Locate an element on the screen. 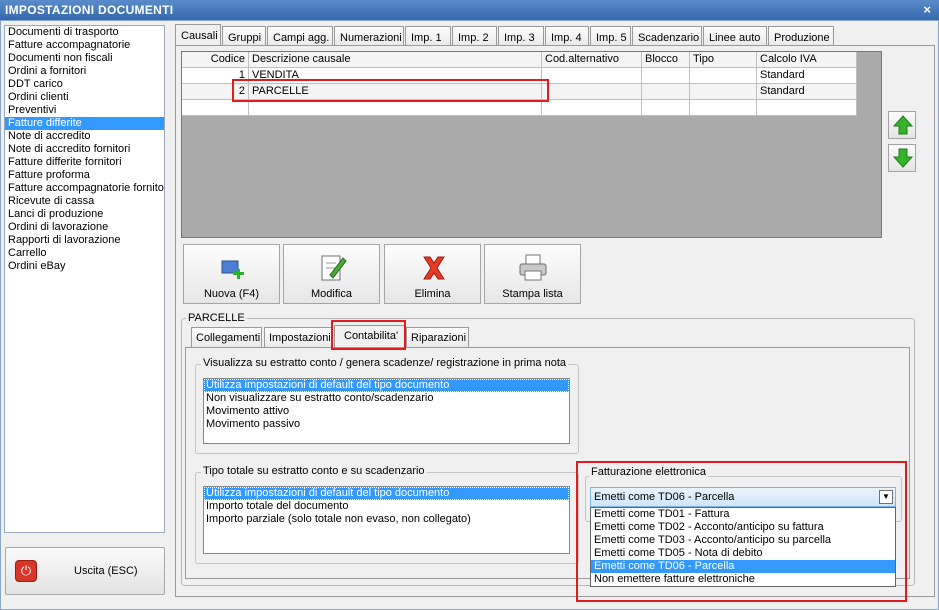 This screenshot has height=610, width=939. doc-list-item: Fatture accompagnatorie is located at coordinates (84, 45).